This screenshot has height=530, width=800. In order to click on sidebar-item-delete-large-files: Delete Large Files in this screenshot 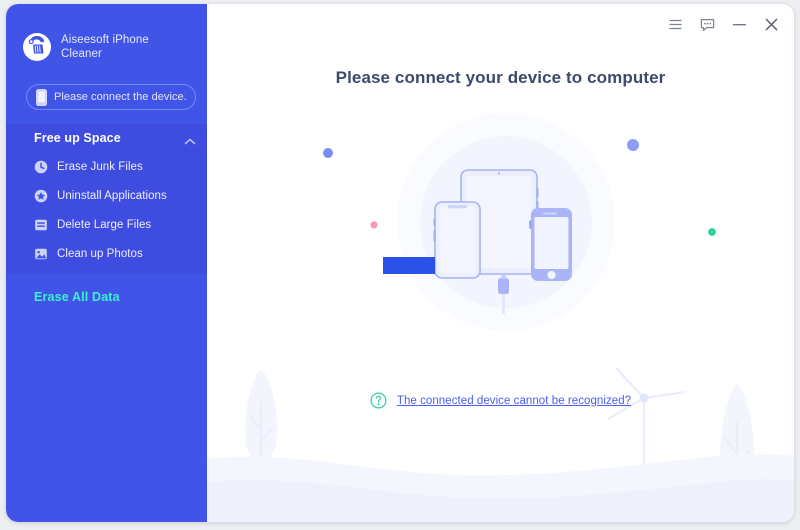, I will do `click(106, 224)`.